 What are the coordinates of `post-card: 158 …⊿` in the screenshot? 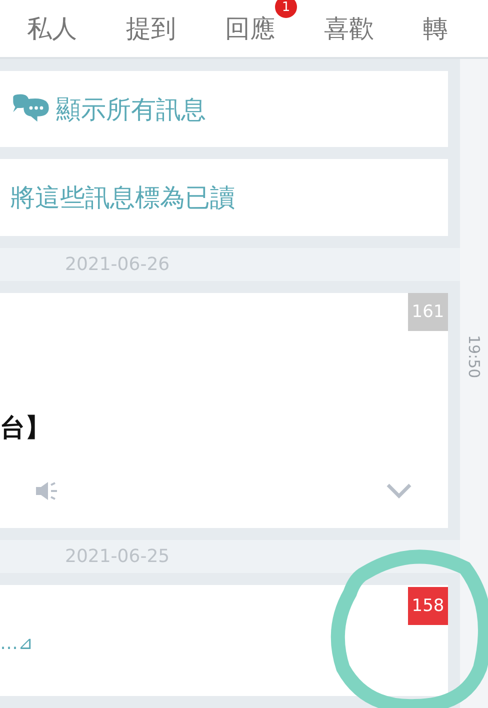 It's located at (224, 640).